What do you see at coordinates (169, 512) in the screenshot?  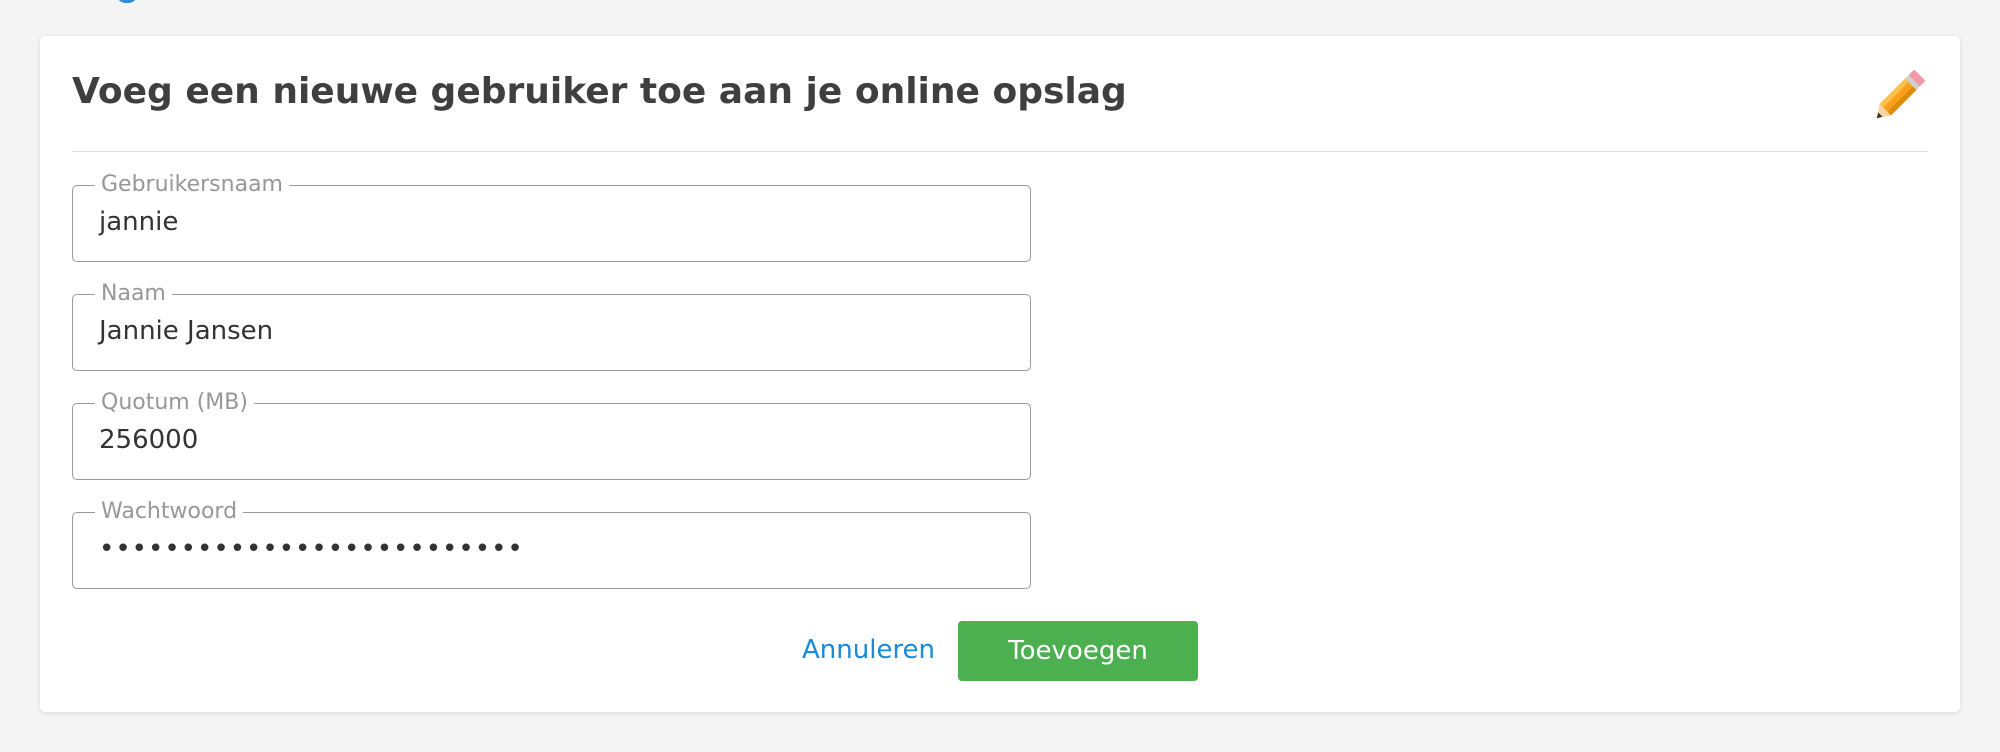 I see `password-label: Wachtwoord` at bounding box center [169, 512].